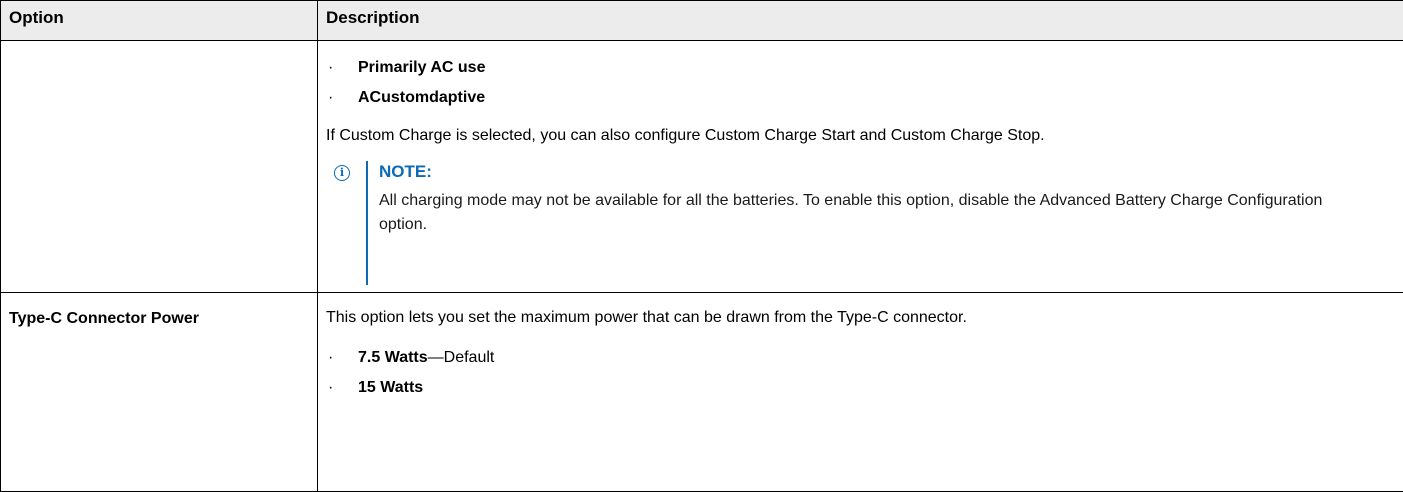 This screenshot has width=1403, height=492. What do you see at coordinates (393, 357) in the screenshot?
I see `list-item-bold: 7.5 Watts` at bounding box center [393, 357].